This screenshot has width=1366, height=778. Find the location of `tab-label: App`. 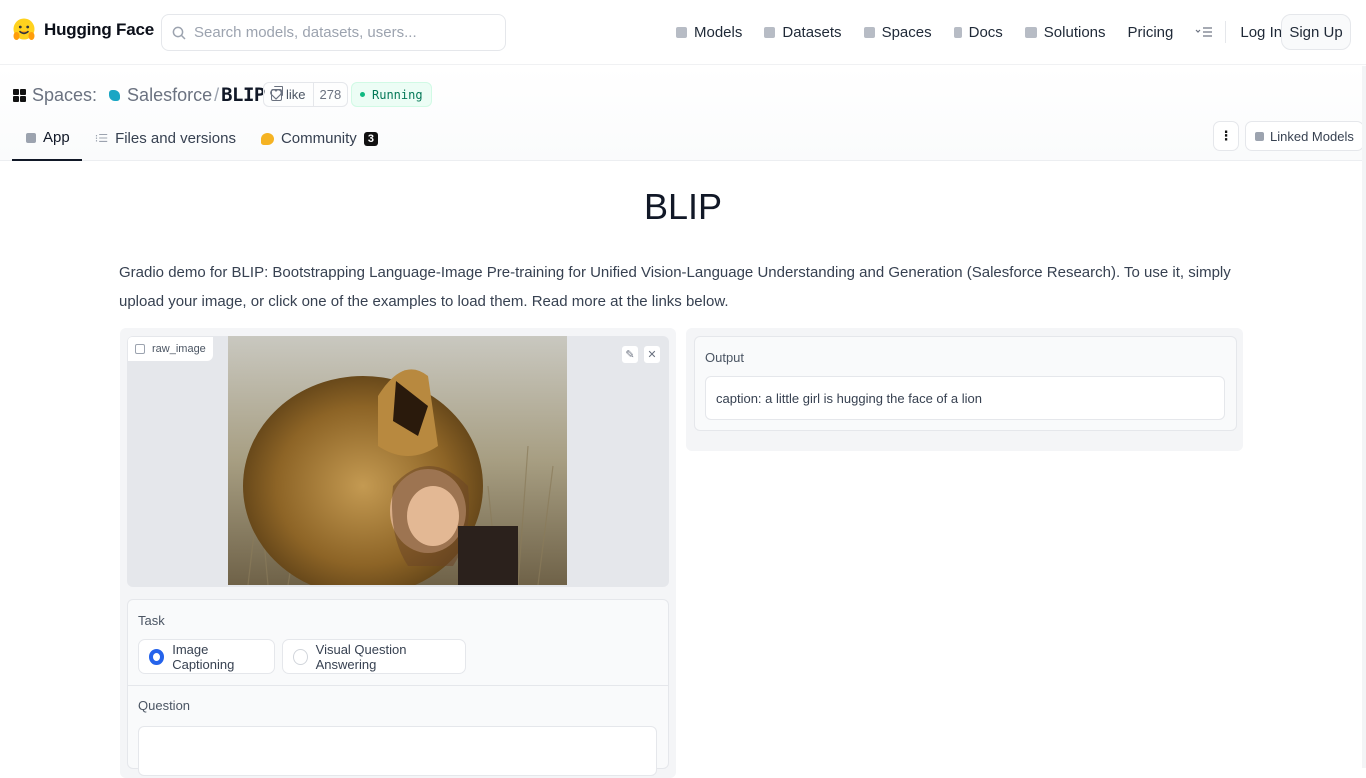

tab-label: App is located at coordinates (56, 137).